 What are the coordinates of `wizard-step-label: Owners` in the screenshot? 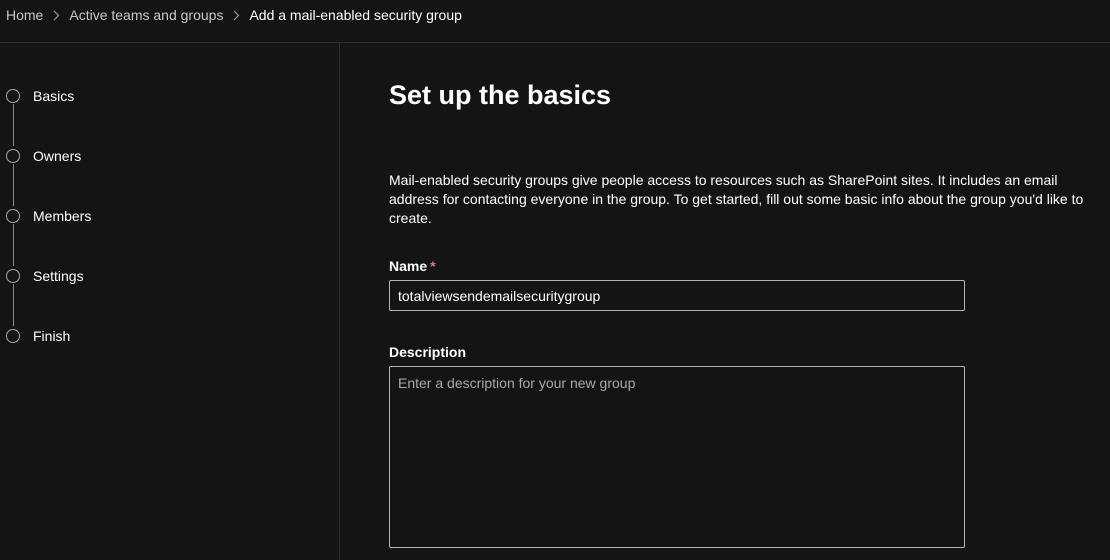 It's located at (57, 156).